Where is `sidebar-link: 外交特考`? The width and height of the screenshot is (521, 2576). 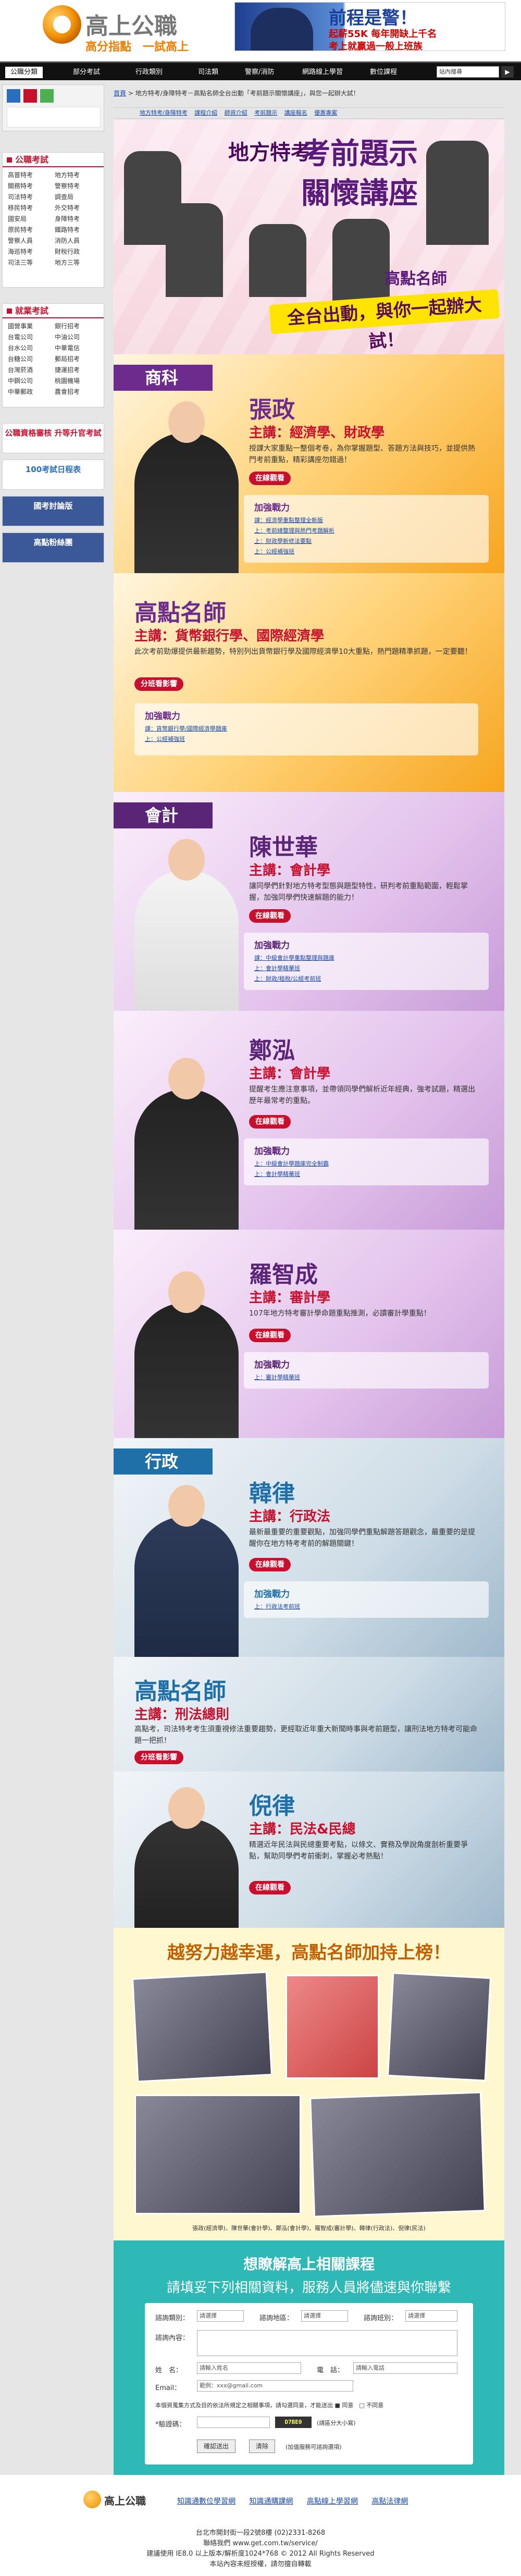 sidebar-link: 外交特考 is located at coordinates (76, 207).